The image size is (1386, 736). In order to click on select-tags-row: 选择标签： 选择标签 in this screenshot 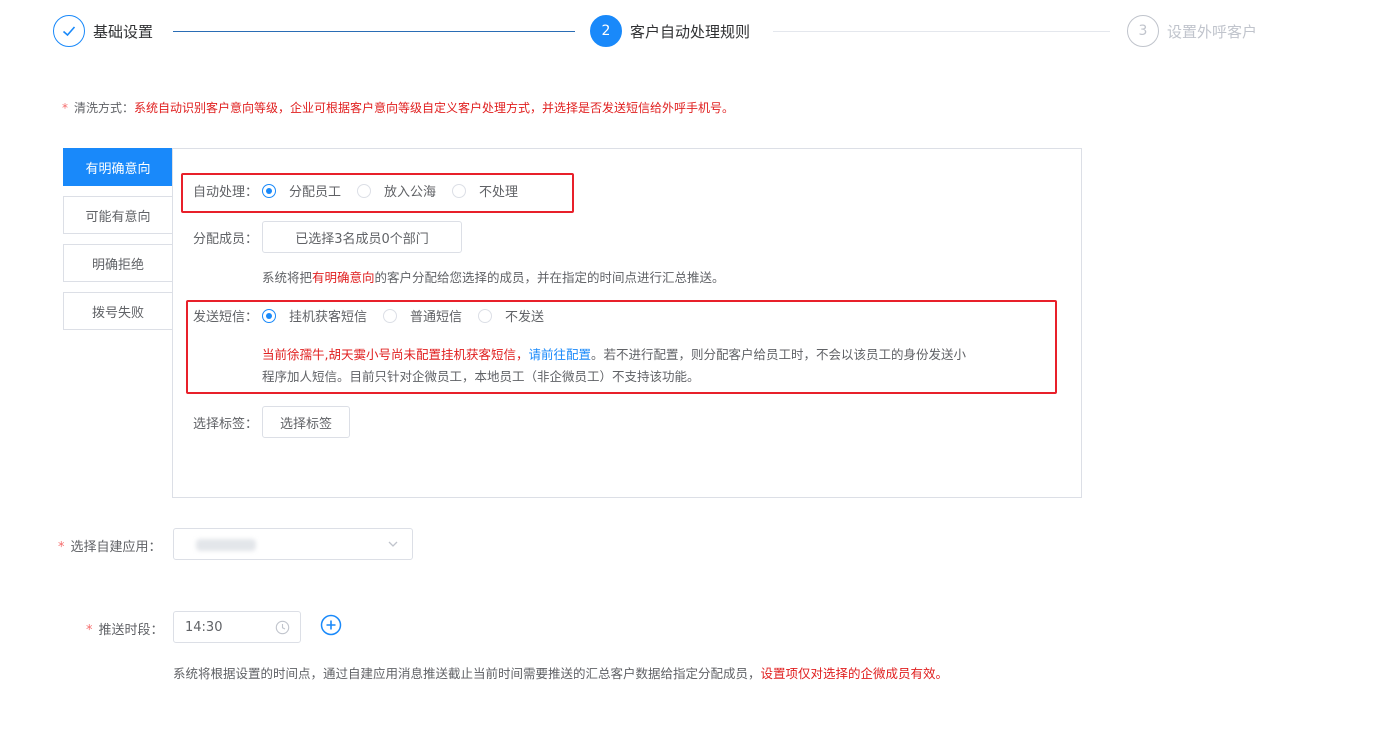, I will do `click(272, 422)`.